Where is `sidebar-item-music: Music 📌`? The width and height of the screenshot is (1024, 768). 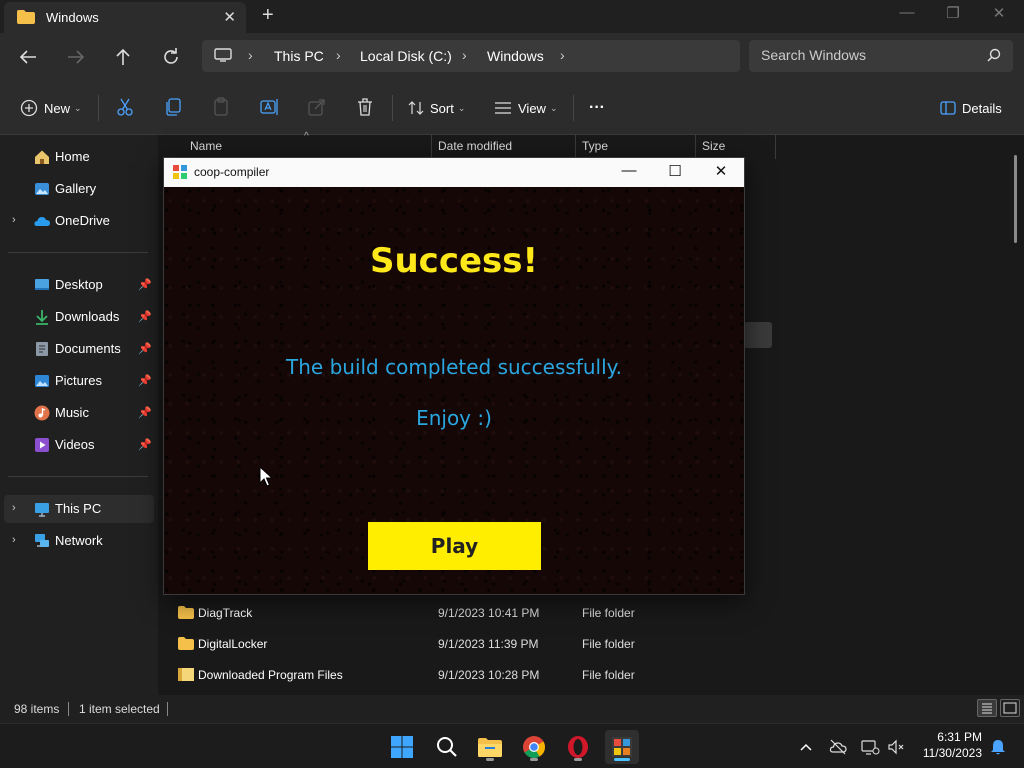 sidebar-item-music: Music 📌 is located at coordinates (79, 413).